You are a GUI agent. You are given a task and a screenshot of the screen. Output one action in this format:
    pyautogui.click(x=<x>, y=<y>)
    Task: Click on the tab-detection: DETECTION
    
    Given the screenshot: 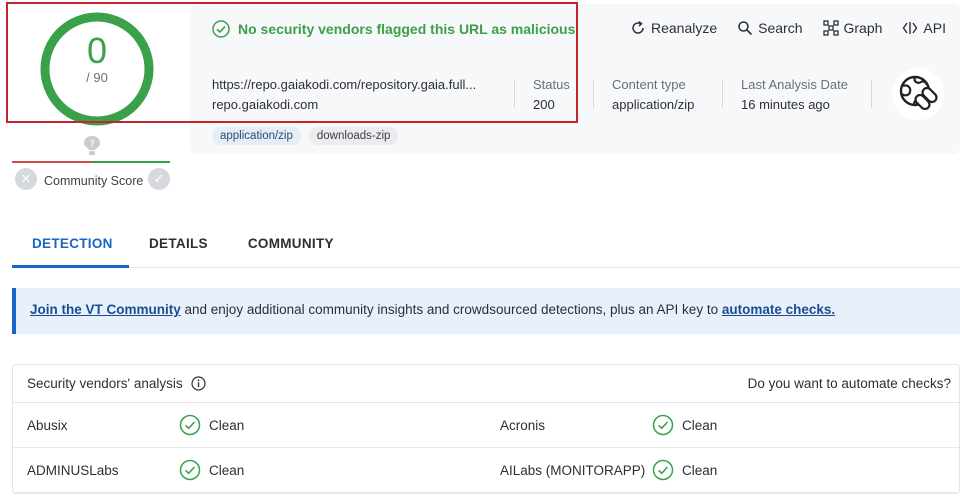 What is the action you would take?
    pyautogui.click(x=70, y=248)
    